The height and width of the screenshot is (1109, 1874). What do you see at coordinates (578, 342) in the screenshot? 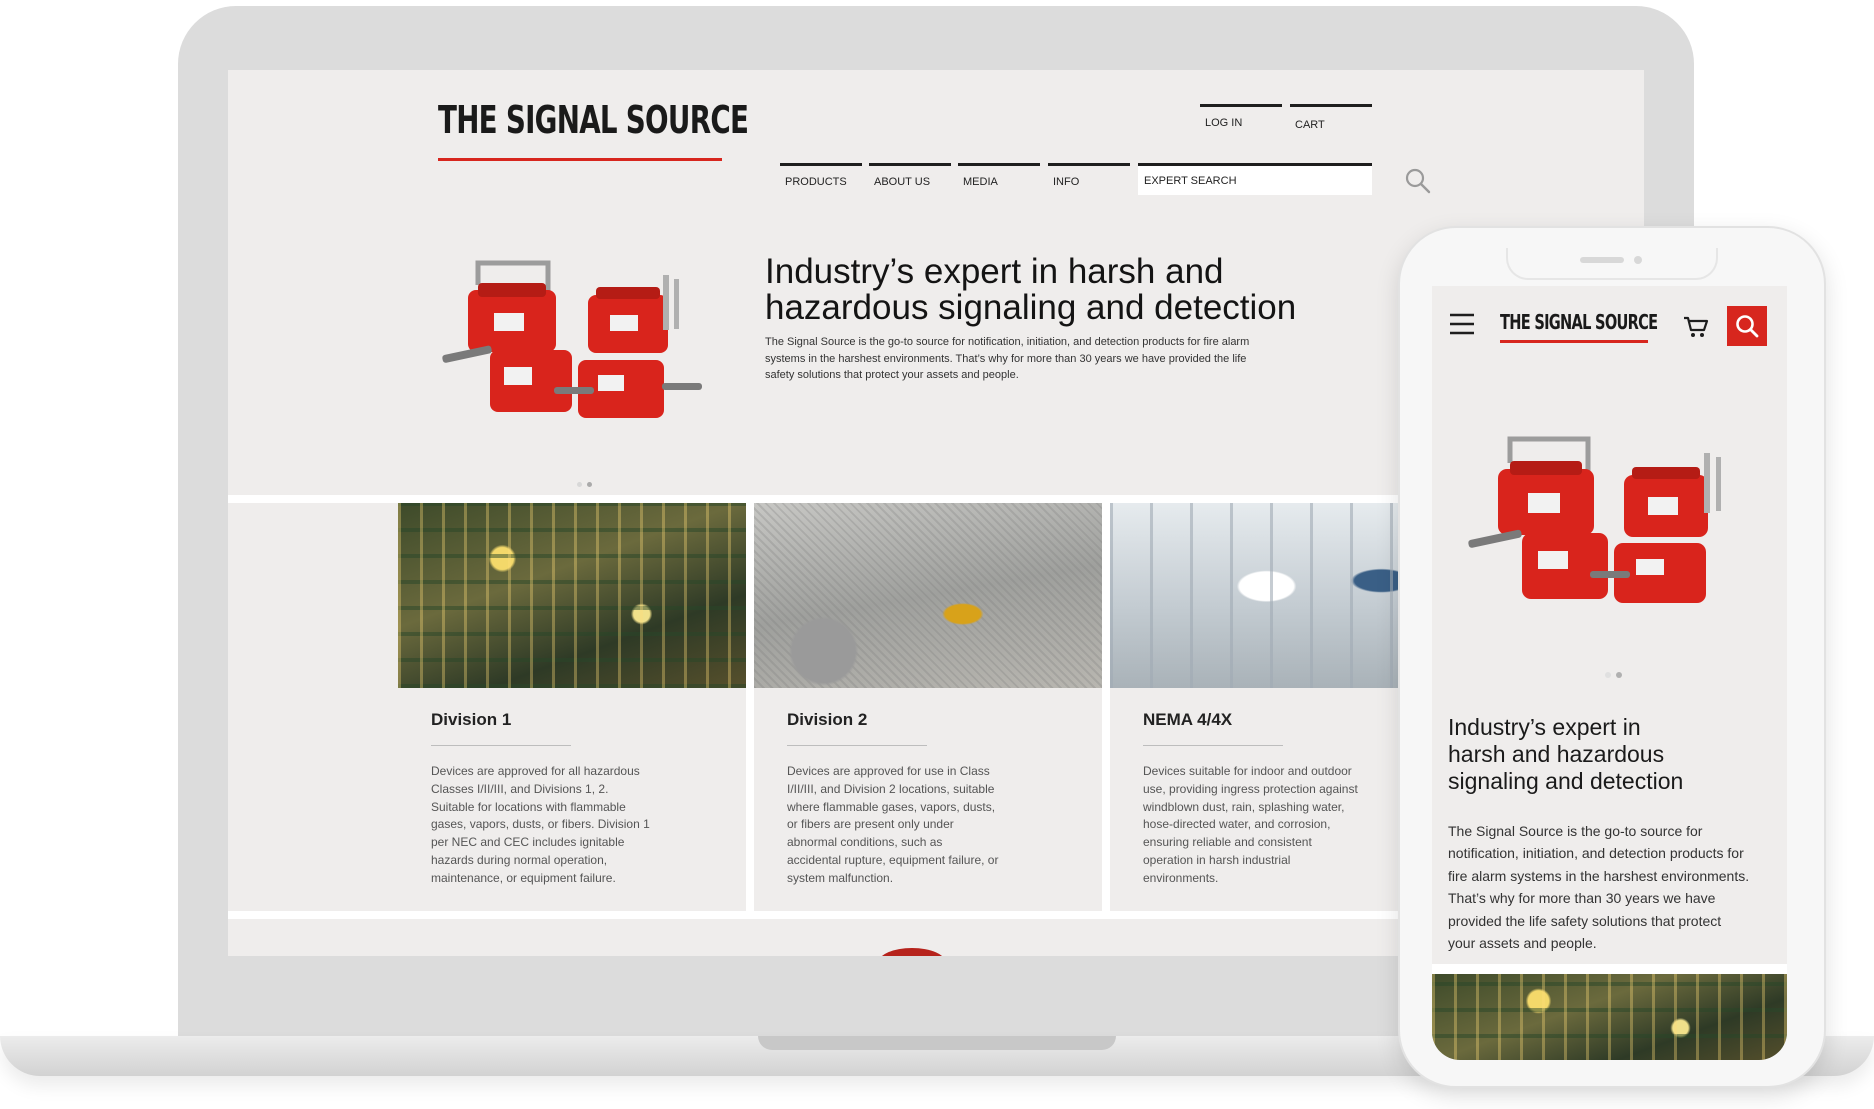
I see `hero-product-image` at bounding box center [578, 342].